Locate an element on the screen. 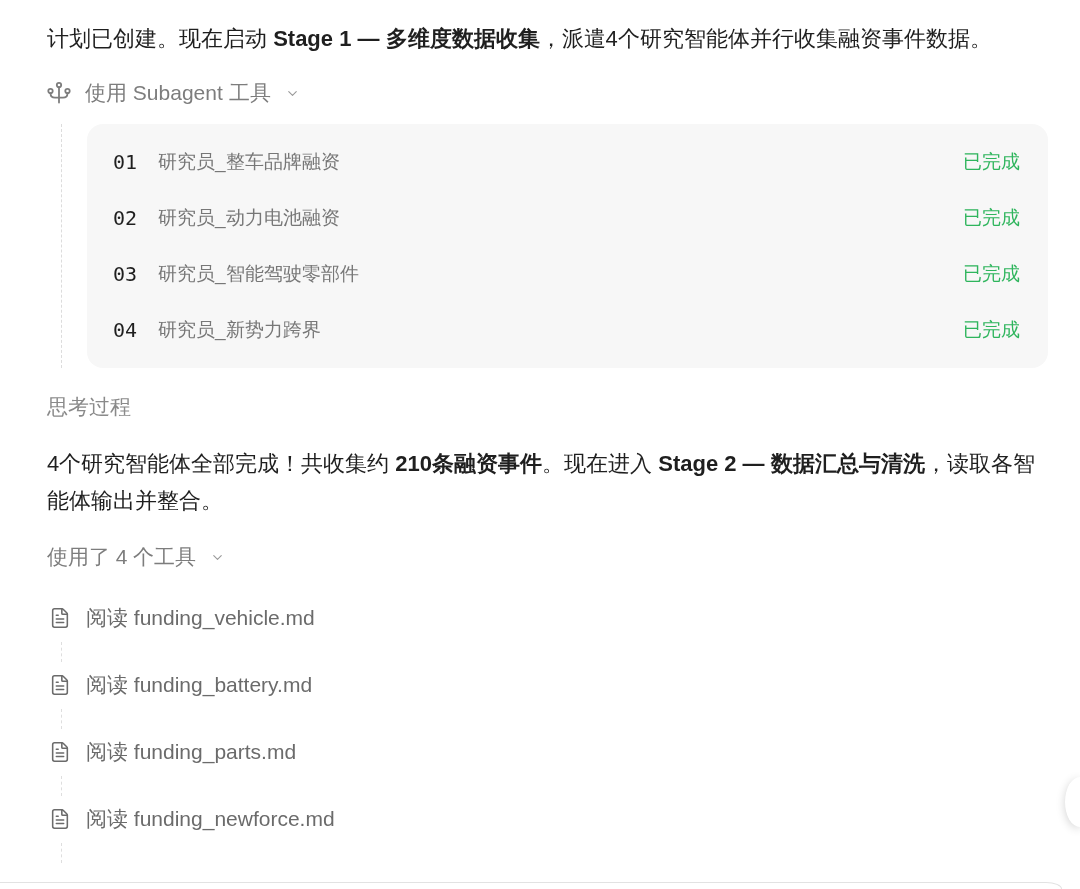 The width and height of the screenshot is (1080, 889). row-number: 01 is located at coordinates (125, 162).